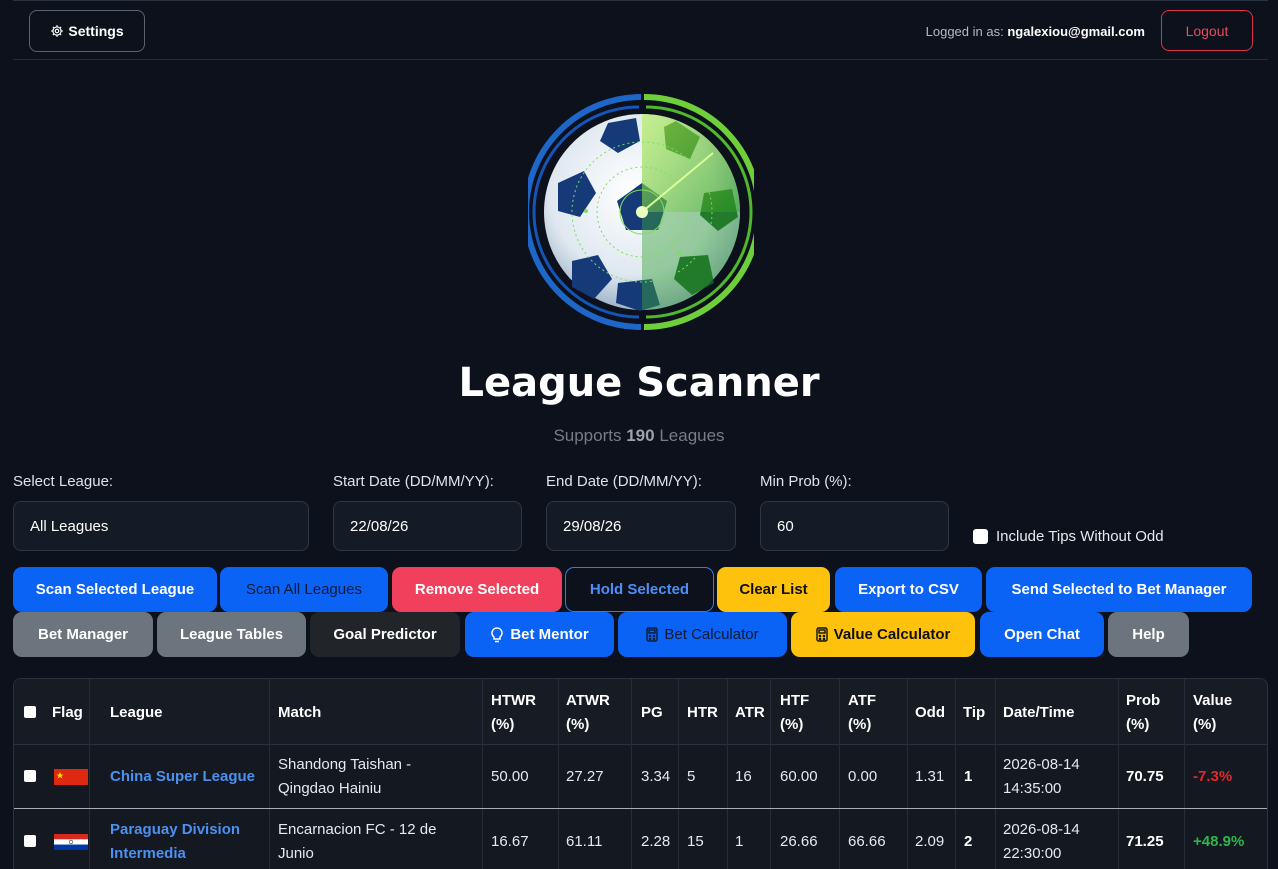 Image resolution: width=1278 pixels, height=869 pixels. What do you see at coordinates (584, 841) in the screenshot?
I see `atwr-value: 61.11` at bounding box center [584, 841].